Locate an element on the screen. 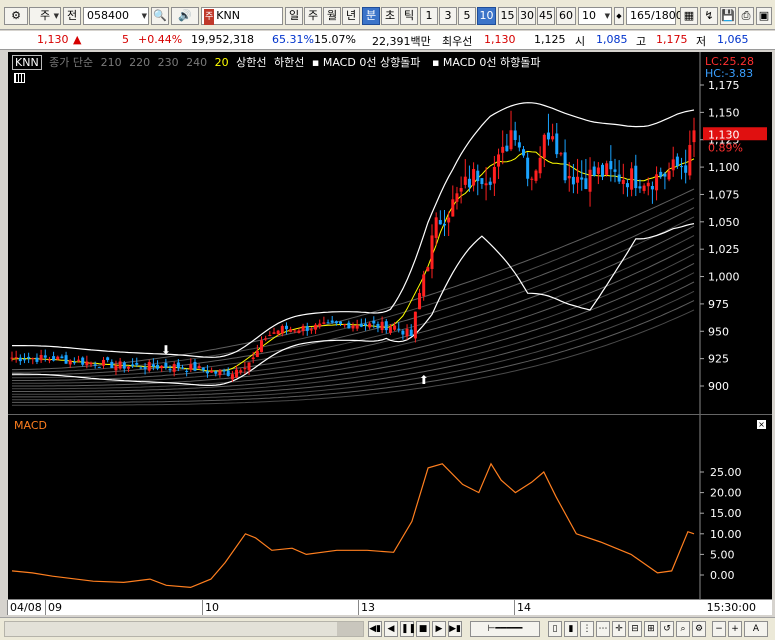 This screenshot has height=640, width=775. next-icon: ▶ is located at coordinates (439, 629).